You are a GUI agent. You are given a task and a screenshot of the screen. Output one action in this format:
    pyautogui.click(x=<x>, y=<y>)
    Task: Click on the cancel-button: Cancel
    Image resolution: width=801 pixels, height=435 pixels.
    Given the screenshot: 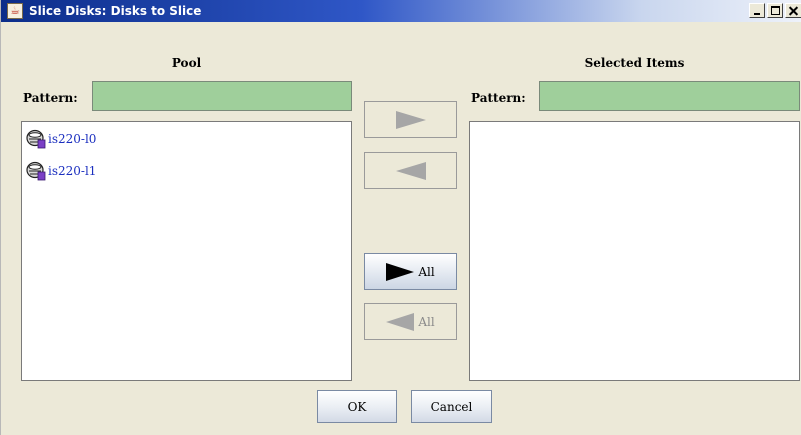 What is the action you would take?
    pyautogui.click(x=451, y=406)
    